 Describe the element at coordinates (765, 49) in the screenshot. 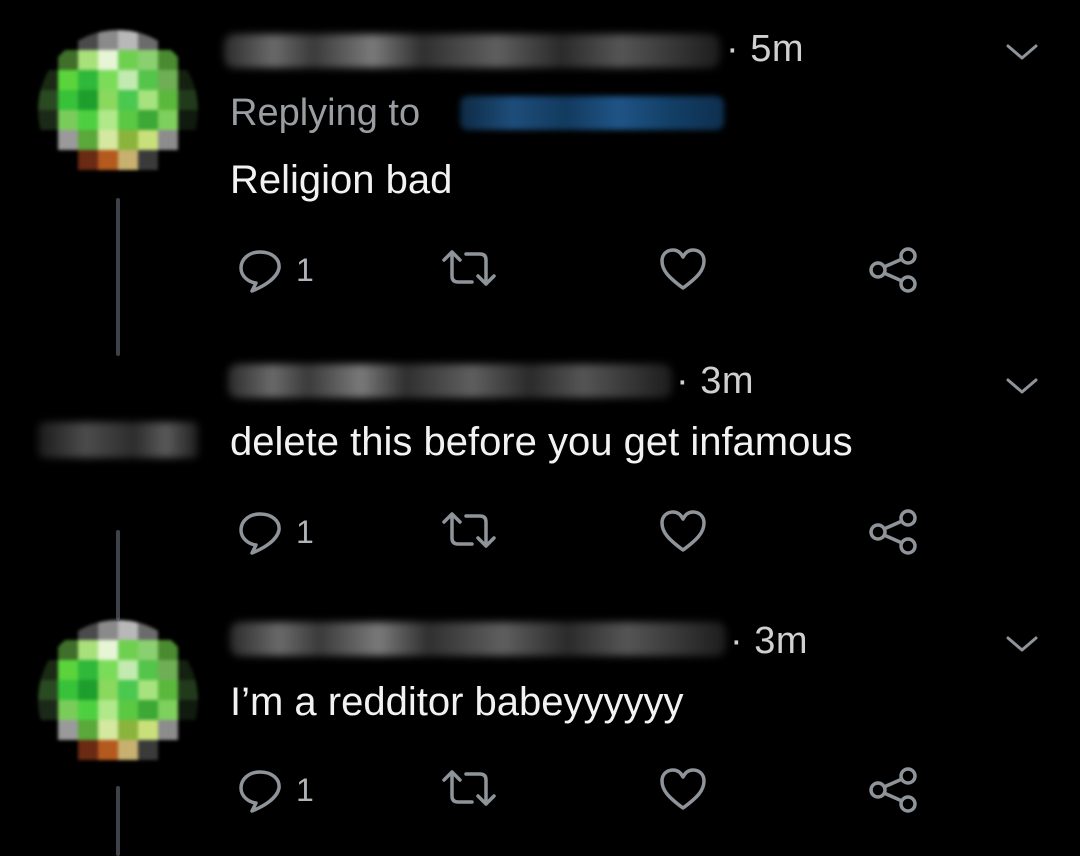

I see `tweet-time: · 5m` at that location.